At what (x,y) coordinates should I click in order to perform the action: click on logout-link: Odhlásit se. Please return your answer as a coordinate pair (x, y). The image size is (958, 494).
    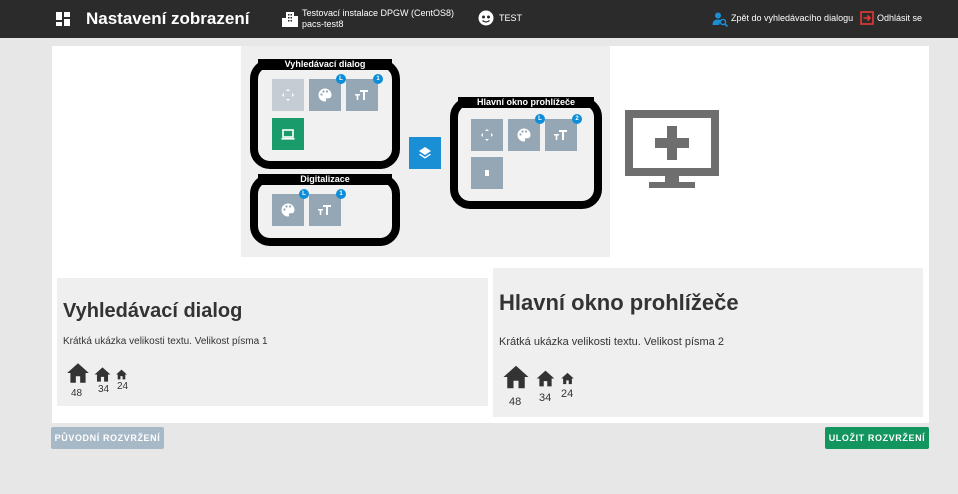
    Looking at the image, I should click on (899, 18).